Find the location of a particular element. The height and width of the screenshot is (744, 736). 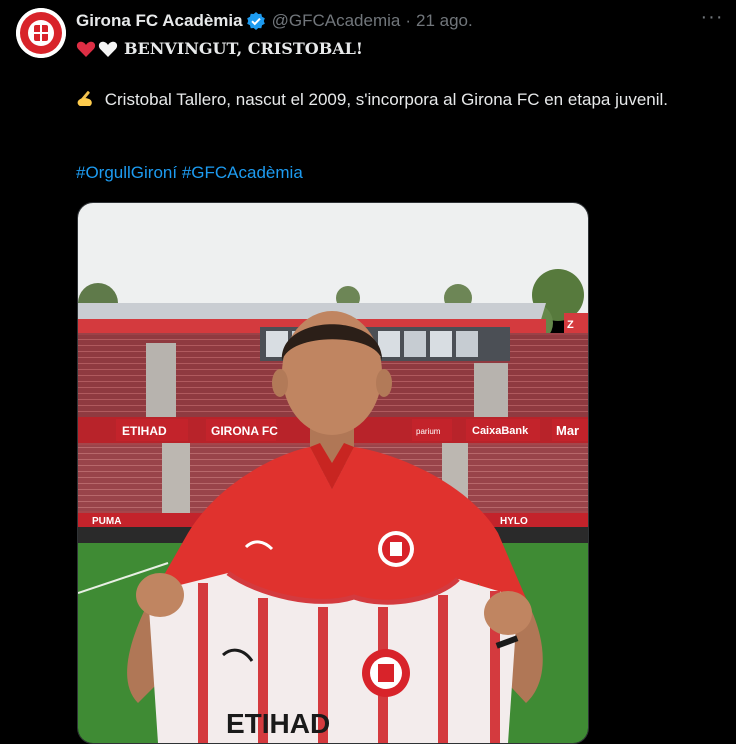

hashtag-gfc-academia: #GFCAcadèmia is located at coordinates (242, 172).